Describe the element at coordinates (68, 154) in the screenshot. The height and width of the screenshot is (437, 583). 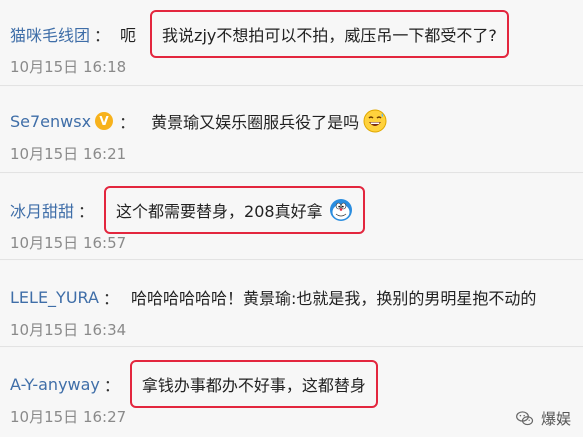
I see `comment-time: 10月15日 16:21` at that location.